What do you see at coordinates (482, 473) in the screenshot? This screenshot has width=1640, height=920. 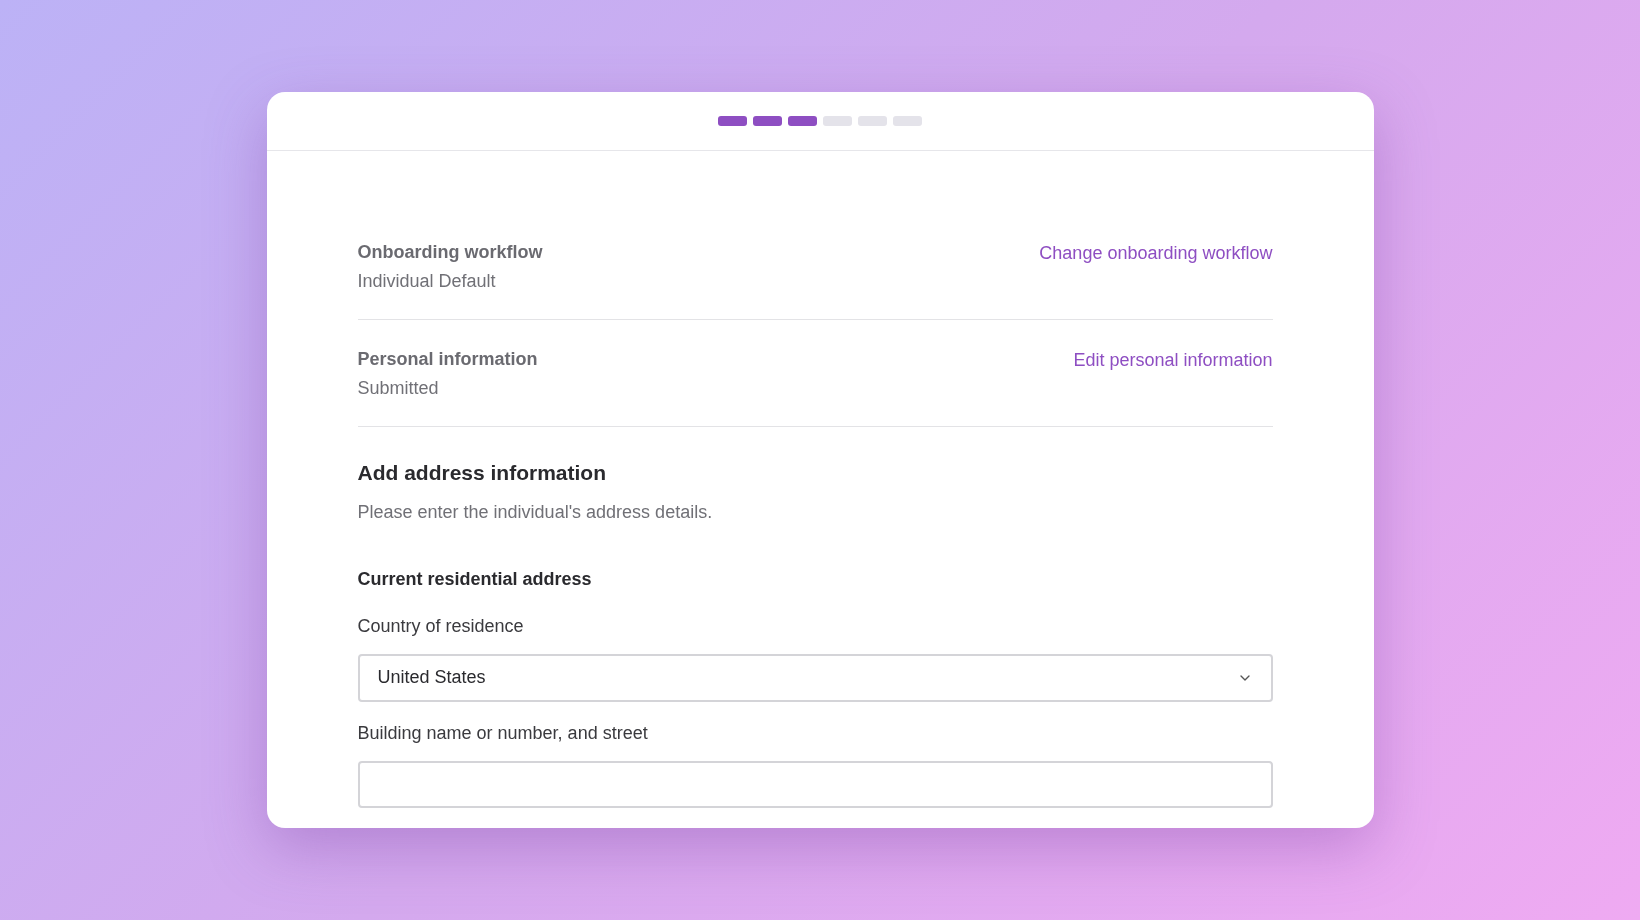 I see `section-heading: Add address information` at bounding box center [482, 473].